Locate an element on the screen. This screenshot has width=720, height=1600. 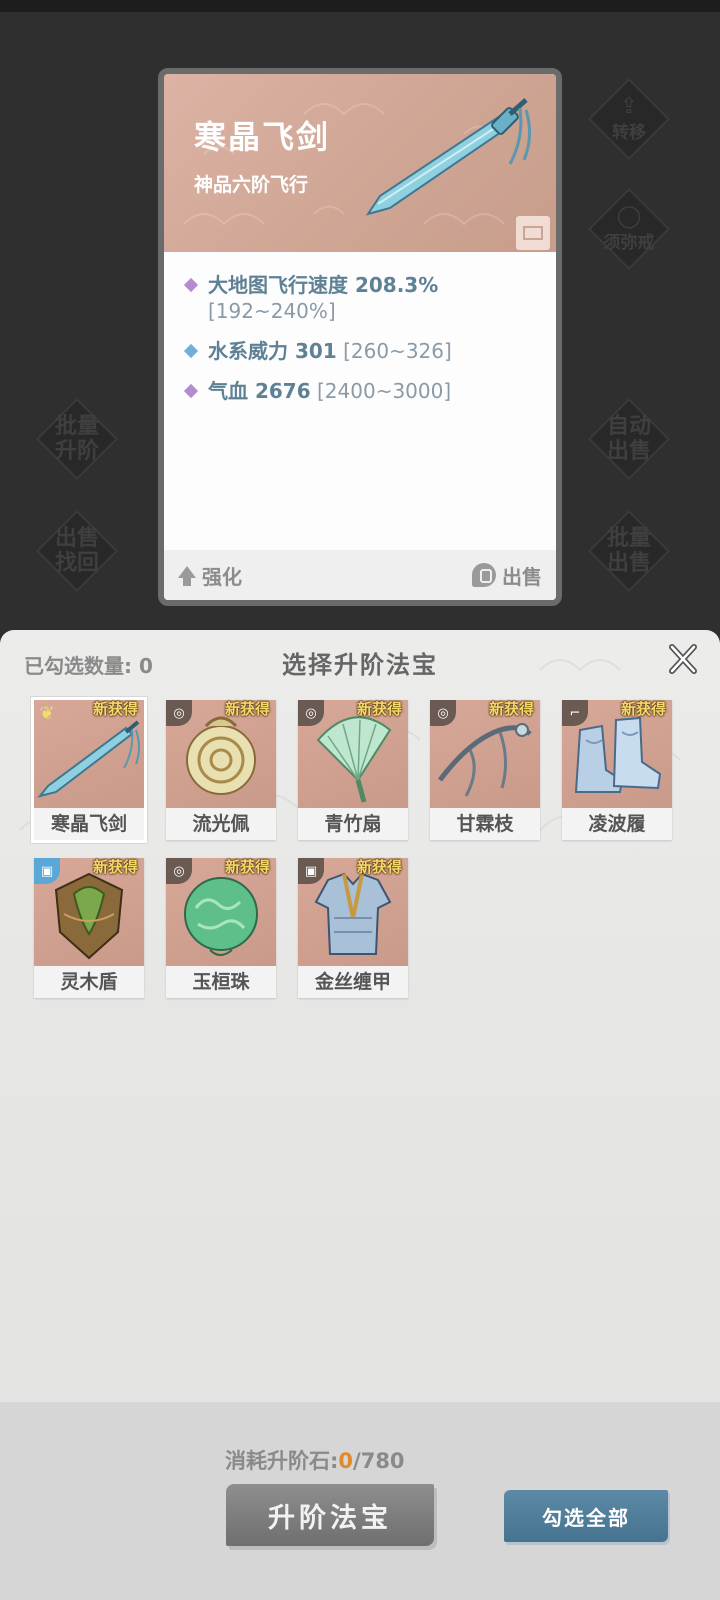
item-card: ▣ 新获得 灵木盾 is located at coordinates (89, 928).